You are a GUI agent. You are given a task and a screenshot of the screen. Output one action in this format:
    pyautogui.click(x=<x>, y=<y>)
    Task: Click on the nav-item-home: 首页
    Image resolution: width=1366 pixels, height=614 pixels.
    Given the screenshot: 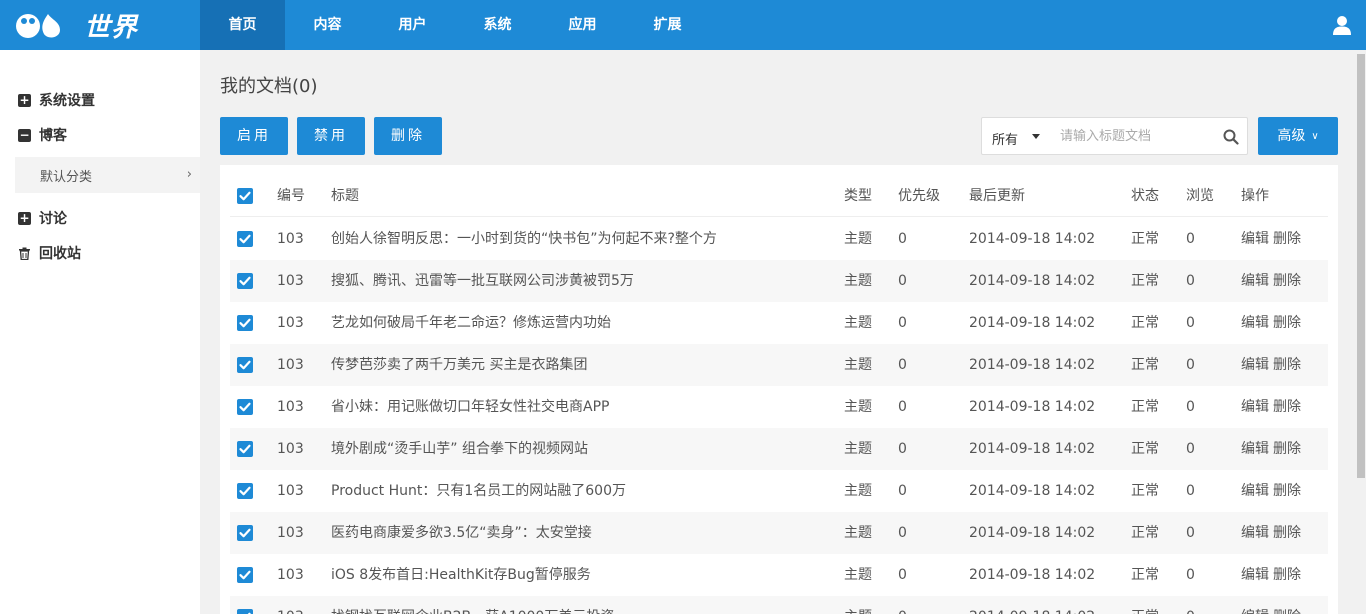 What is the action you would take?
    pyautogui.click(x=242, y=25)
    